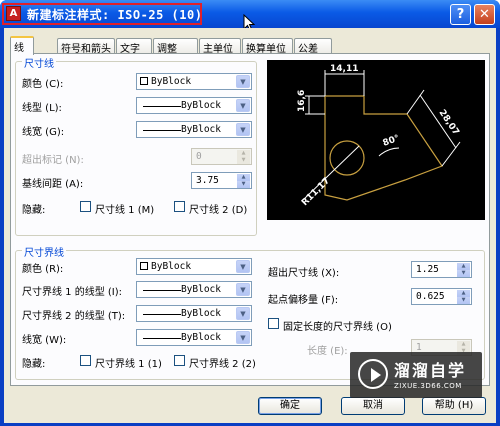 The height and width of the screenshot is (426, 500). What do you see at coordinates (316, 192) in the screenshot?
I see `dim-text-radius: R11,17` at bounding box center [316, 192].